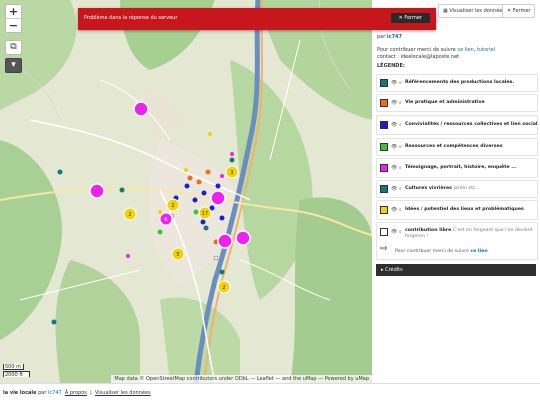 This screenshot has height=406, width=540. I want to click on credit-user-link: ic747, so click(394, 37).